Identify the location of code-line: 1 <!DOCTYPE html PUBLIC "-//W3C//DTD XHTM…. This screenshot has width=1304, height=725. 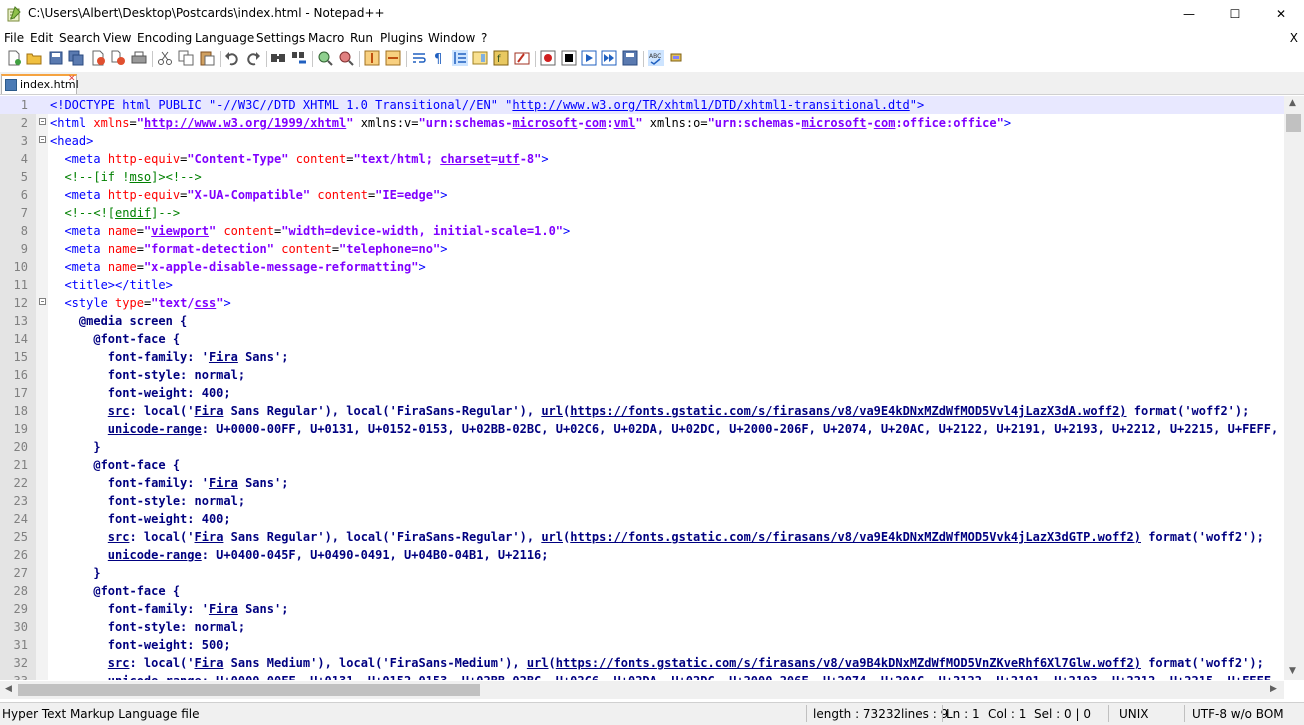
(642, 105).